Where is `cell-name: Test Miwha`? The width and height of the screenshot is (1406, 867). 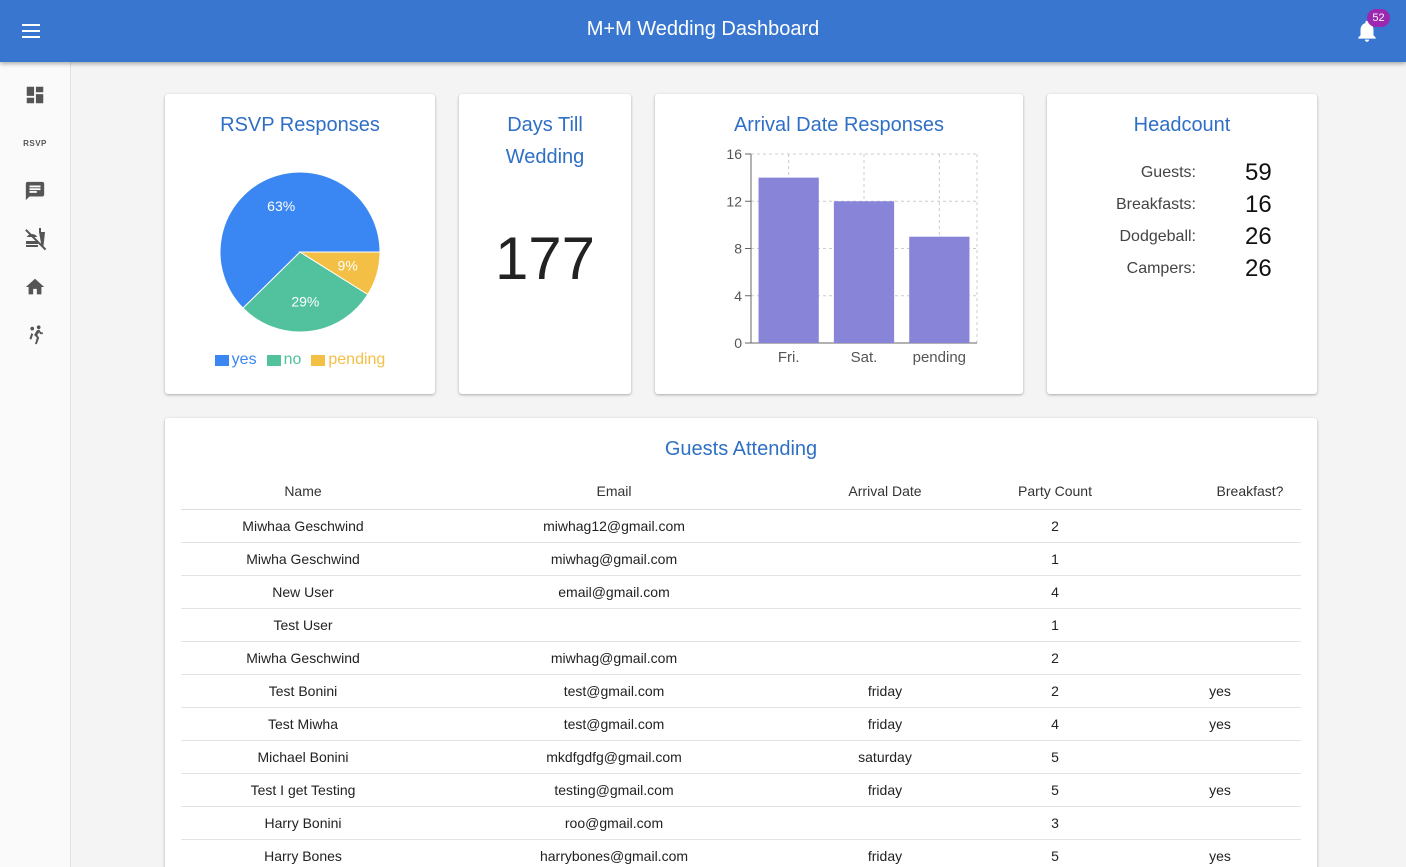
cell-name: Test Miwha is located at coordinates (303, 724).